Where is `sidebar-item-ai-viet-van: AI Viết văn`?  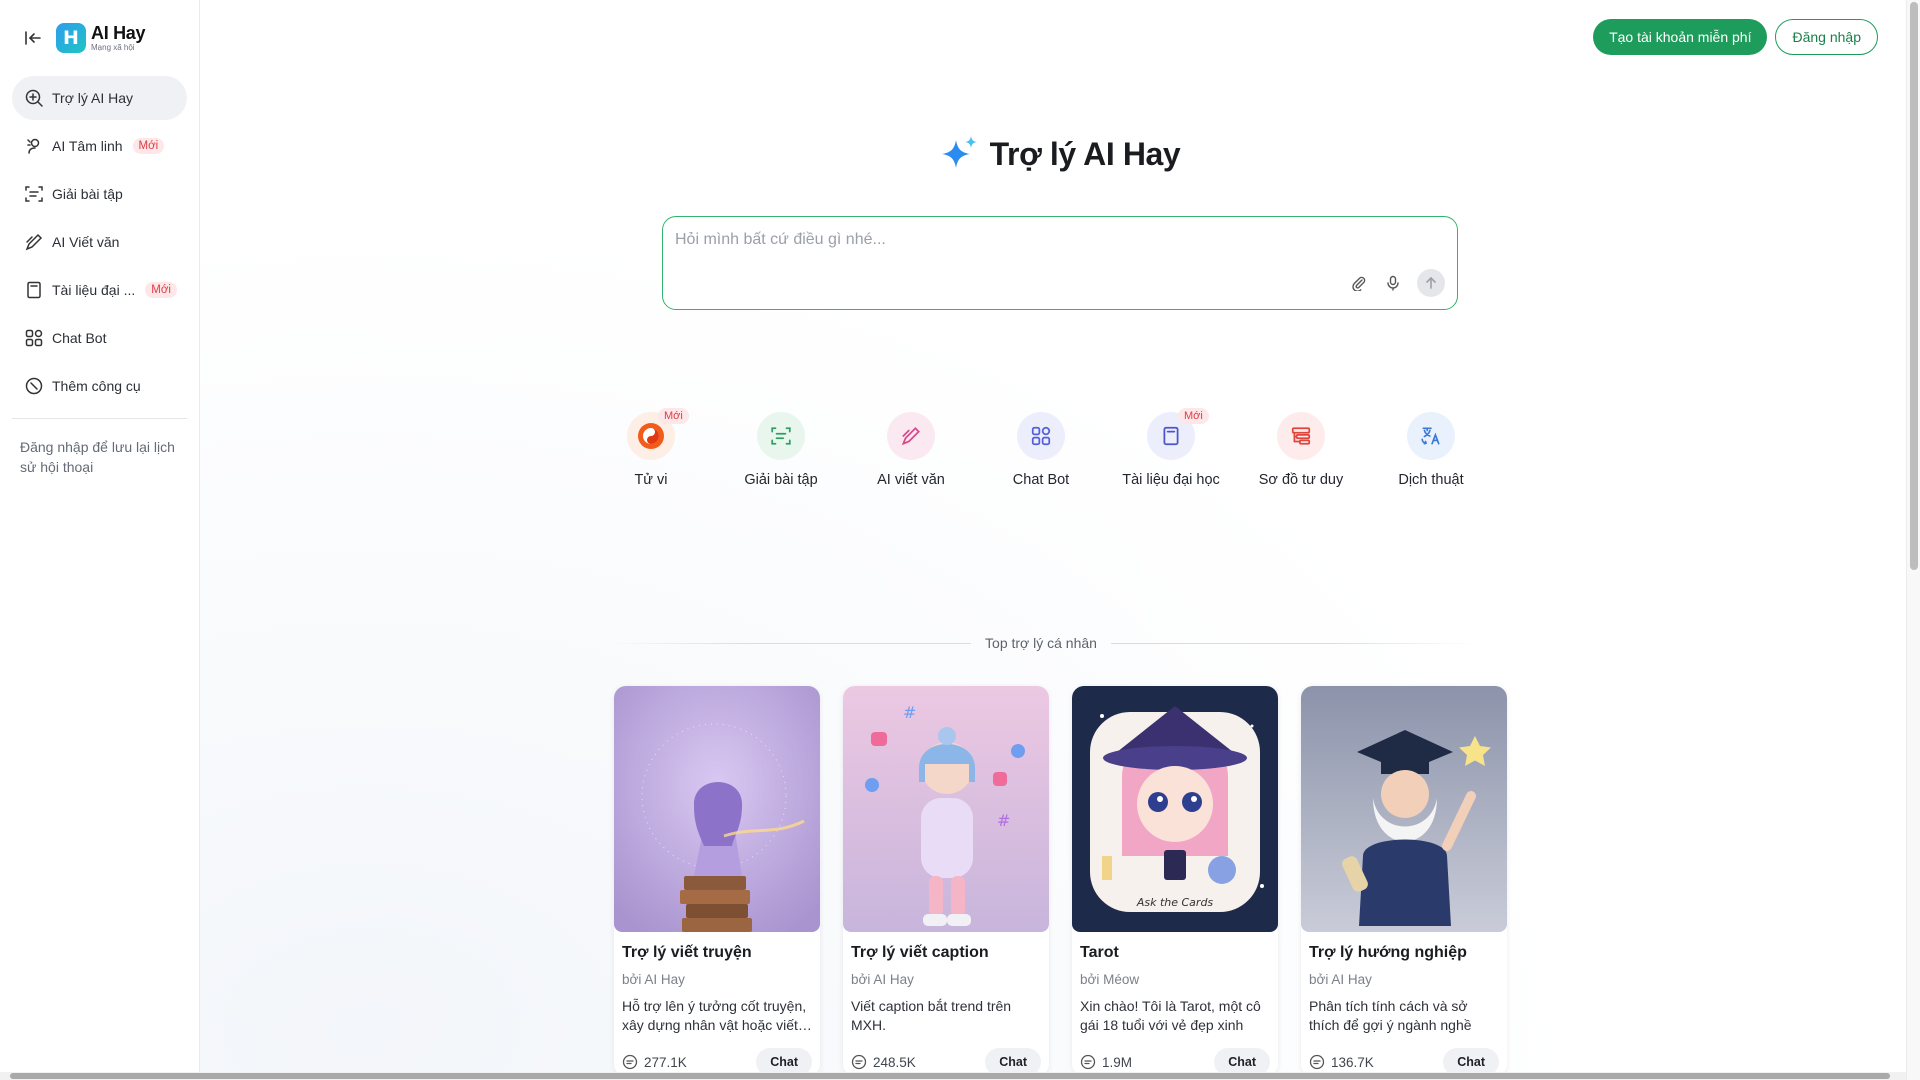
sidebar-item-ai-viet-van: AI Viết văn is located at coordinates (99, 242).